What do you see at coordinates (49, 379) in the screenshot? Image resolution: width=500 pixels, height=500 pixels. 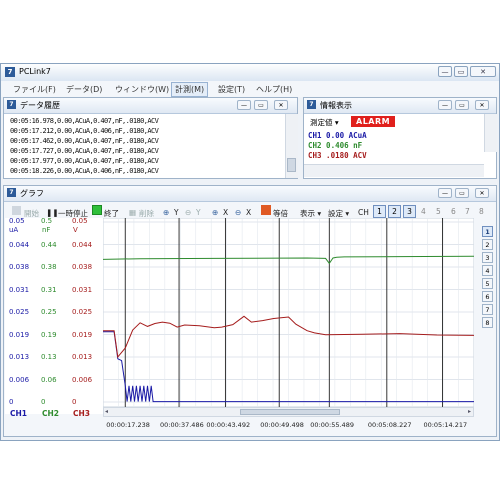 I see `y-tick-label: 0.06` at bounding box center [49, 379].